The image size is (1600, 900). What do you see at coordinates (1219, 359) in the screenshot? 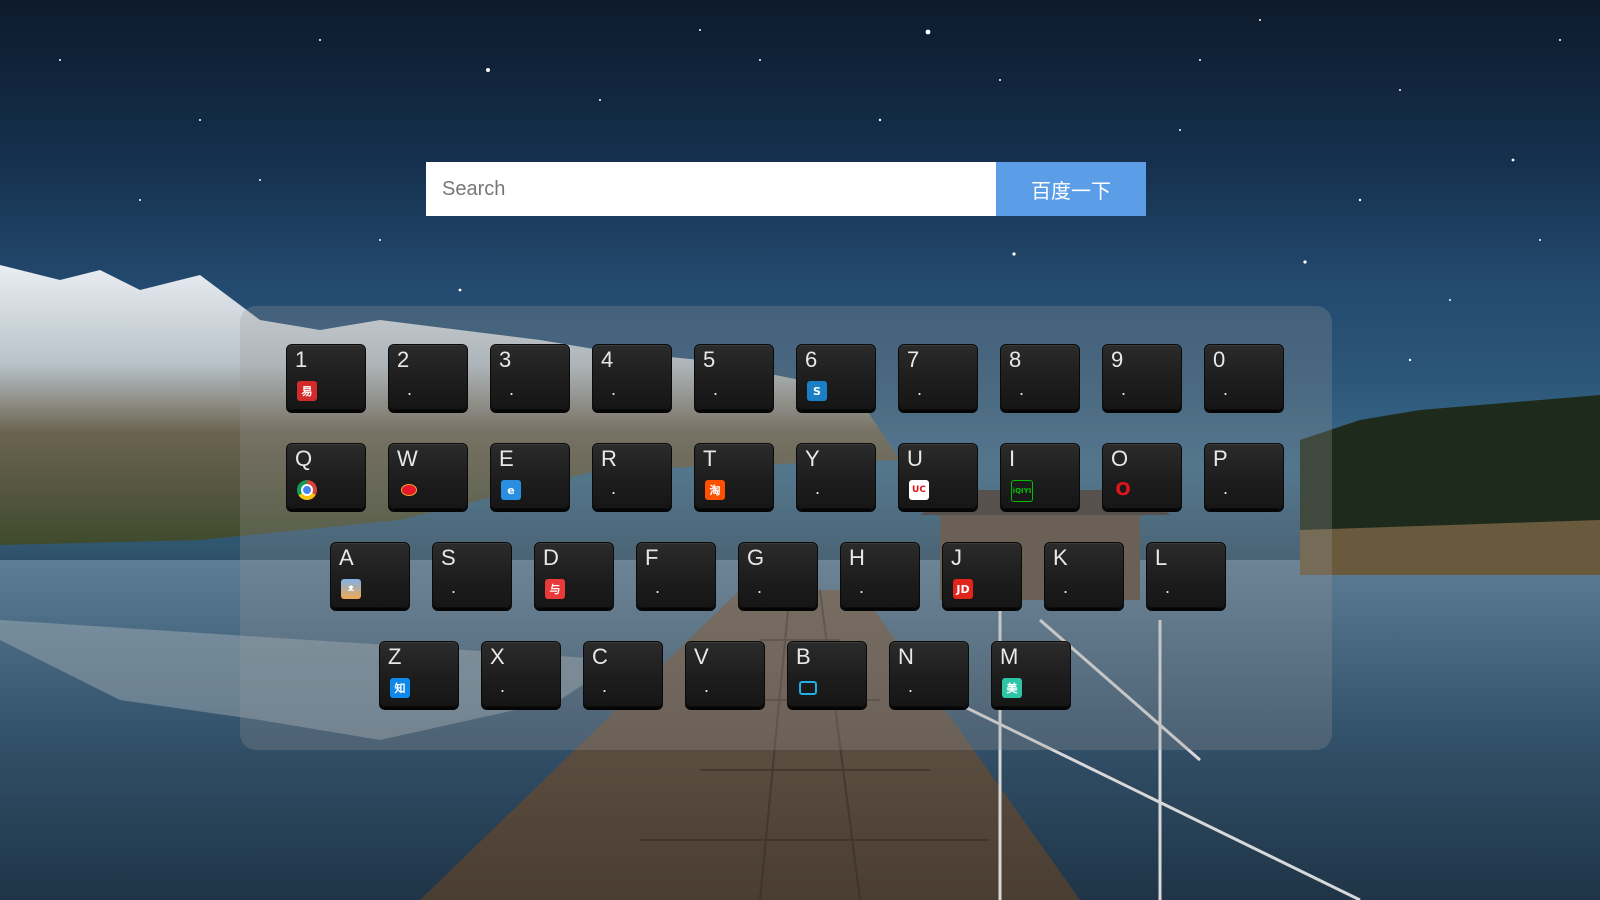
I see `key-label: 0` at bounding box center [1219, 359].